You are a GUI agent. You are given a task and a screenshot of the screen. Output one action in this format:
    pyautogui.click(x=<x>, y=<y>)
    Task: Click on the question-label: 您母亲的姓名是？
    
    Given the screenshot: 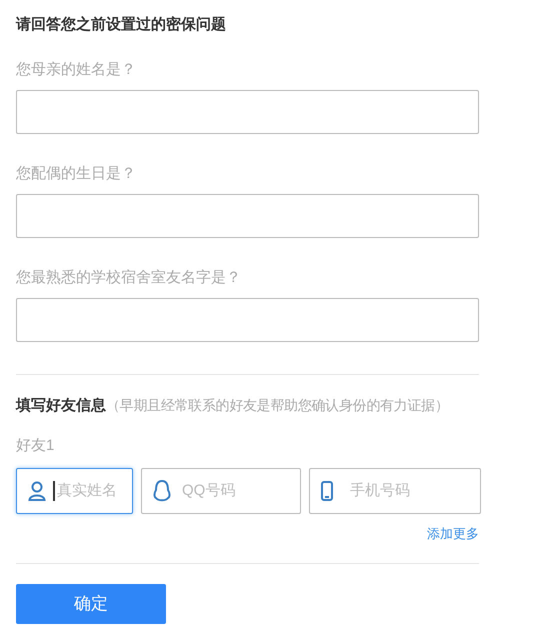 What is the action you would take?
    pyautogui.click(x=76, y=70)
    